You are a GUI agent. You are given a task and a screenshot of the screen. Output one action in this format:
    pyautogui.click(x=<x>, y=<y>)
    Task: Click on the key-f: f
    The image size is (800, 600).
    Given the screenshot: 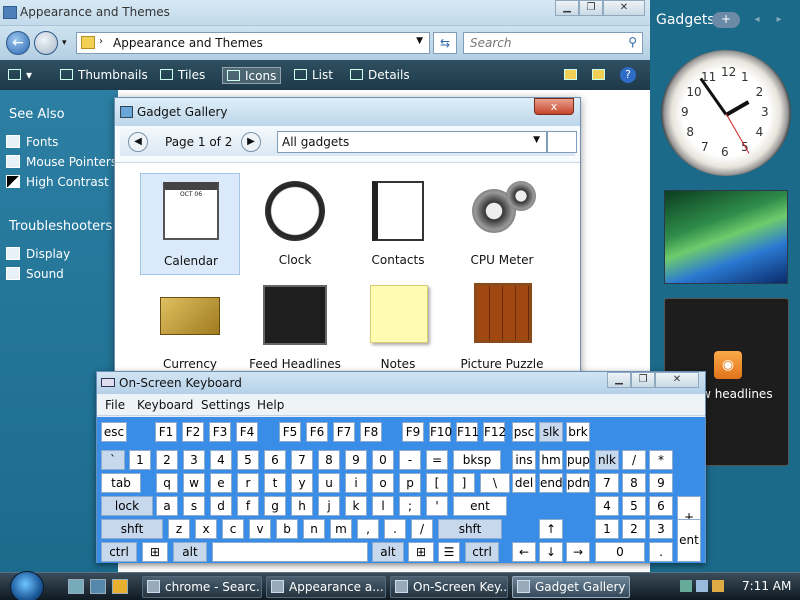 What is the action you would take?
    pyautogui.click(x=248, y=506)
    